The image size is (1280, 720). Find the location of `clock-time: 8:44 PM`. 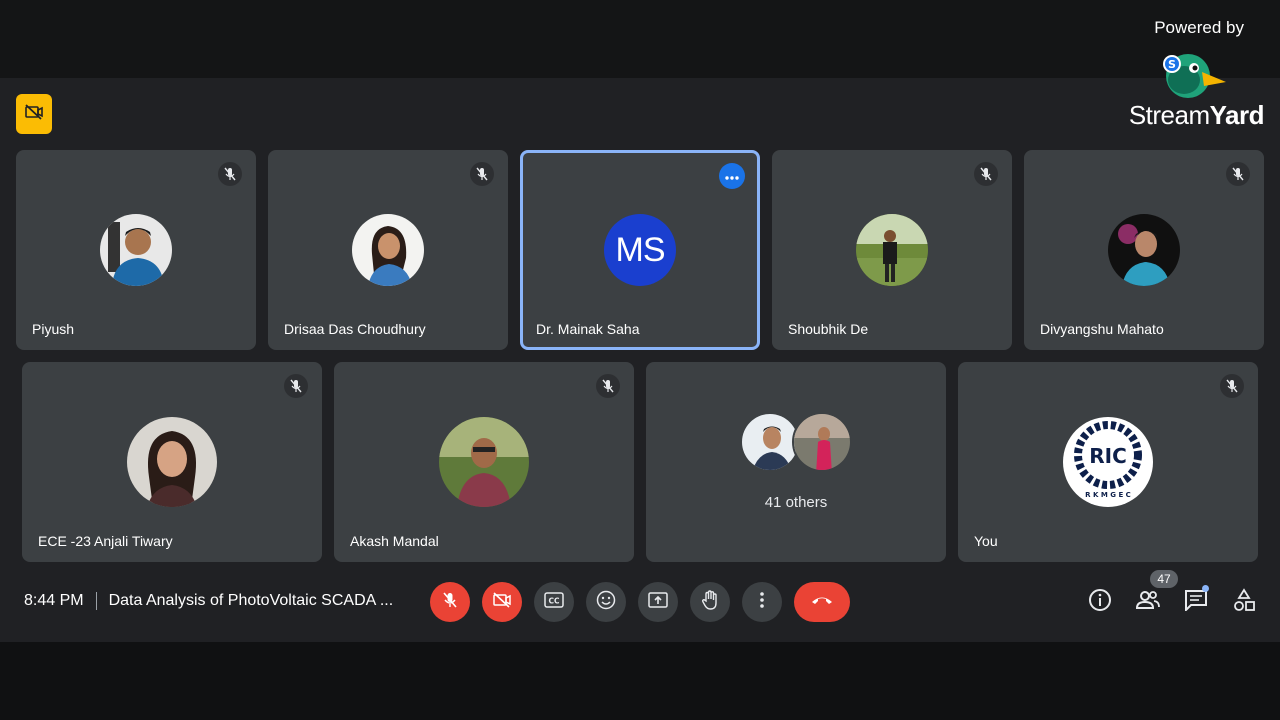

clock-time: 8:44 PM is located at coordinates (54, 600).